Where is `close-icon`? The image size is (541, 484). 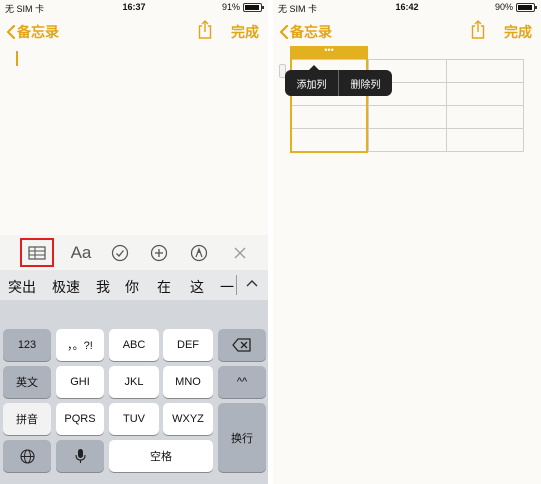
close-icon is located at coordinates (240, 252).